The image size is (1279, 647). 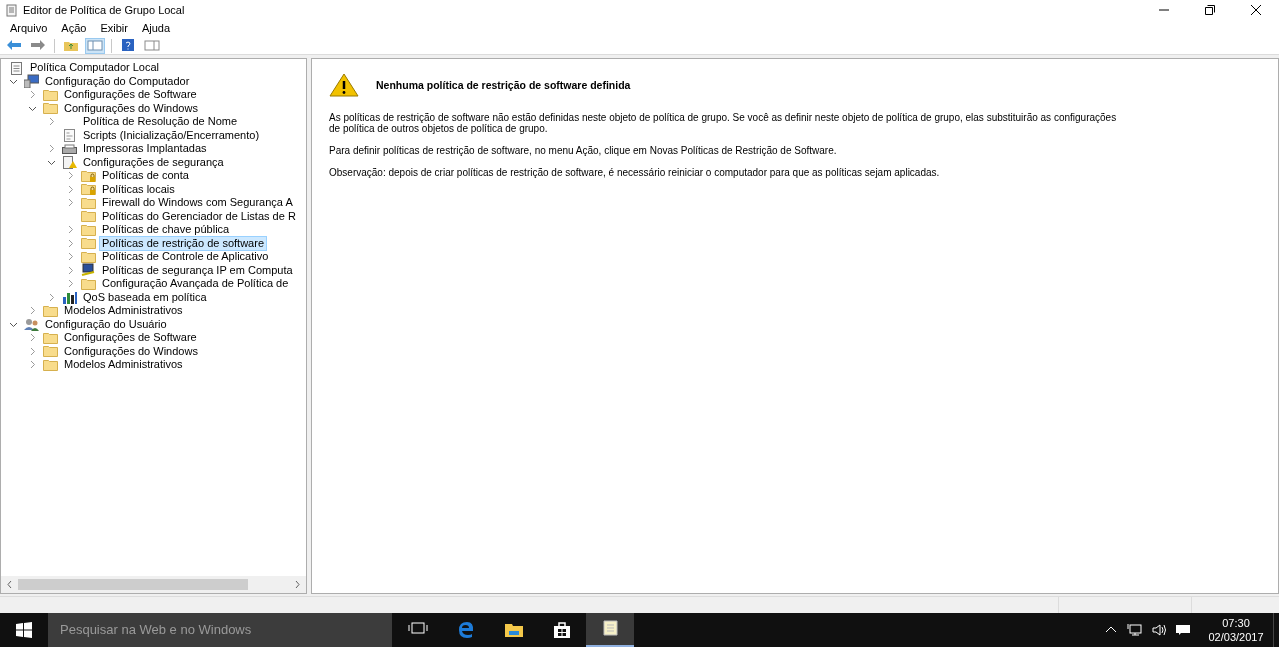 I want to click on document-warning-icon, so click(x=69, y=162).